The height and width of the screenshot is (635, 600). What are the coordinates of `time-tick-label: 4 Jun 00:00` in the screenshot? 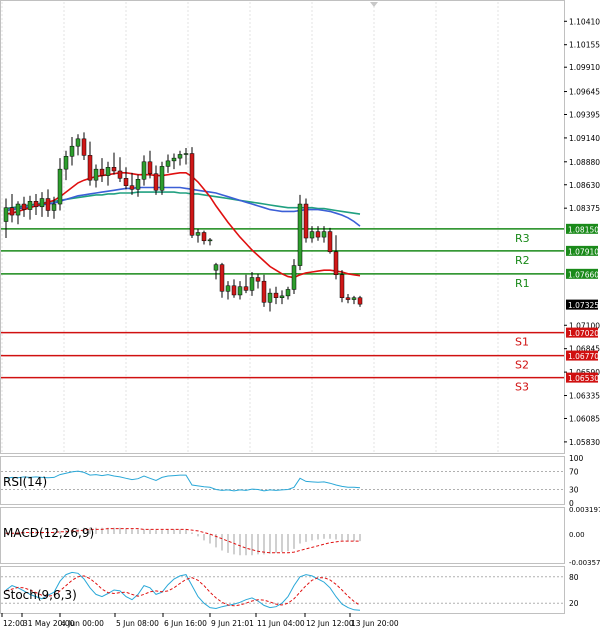 It's located at (82, 623).